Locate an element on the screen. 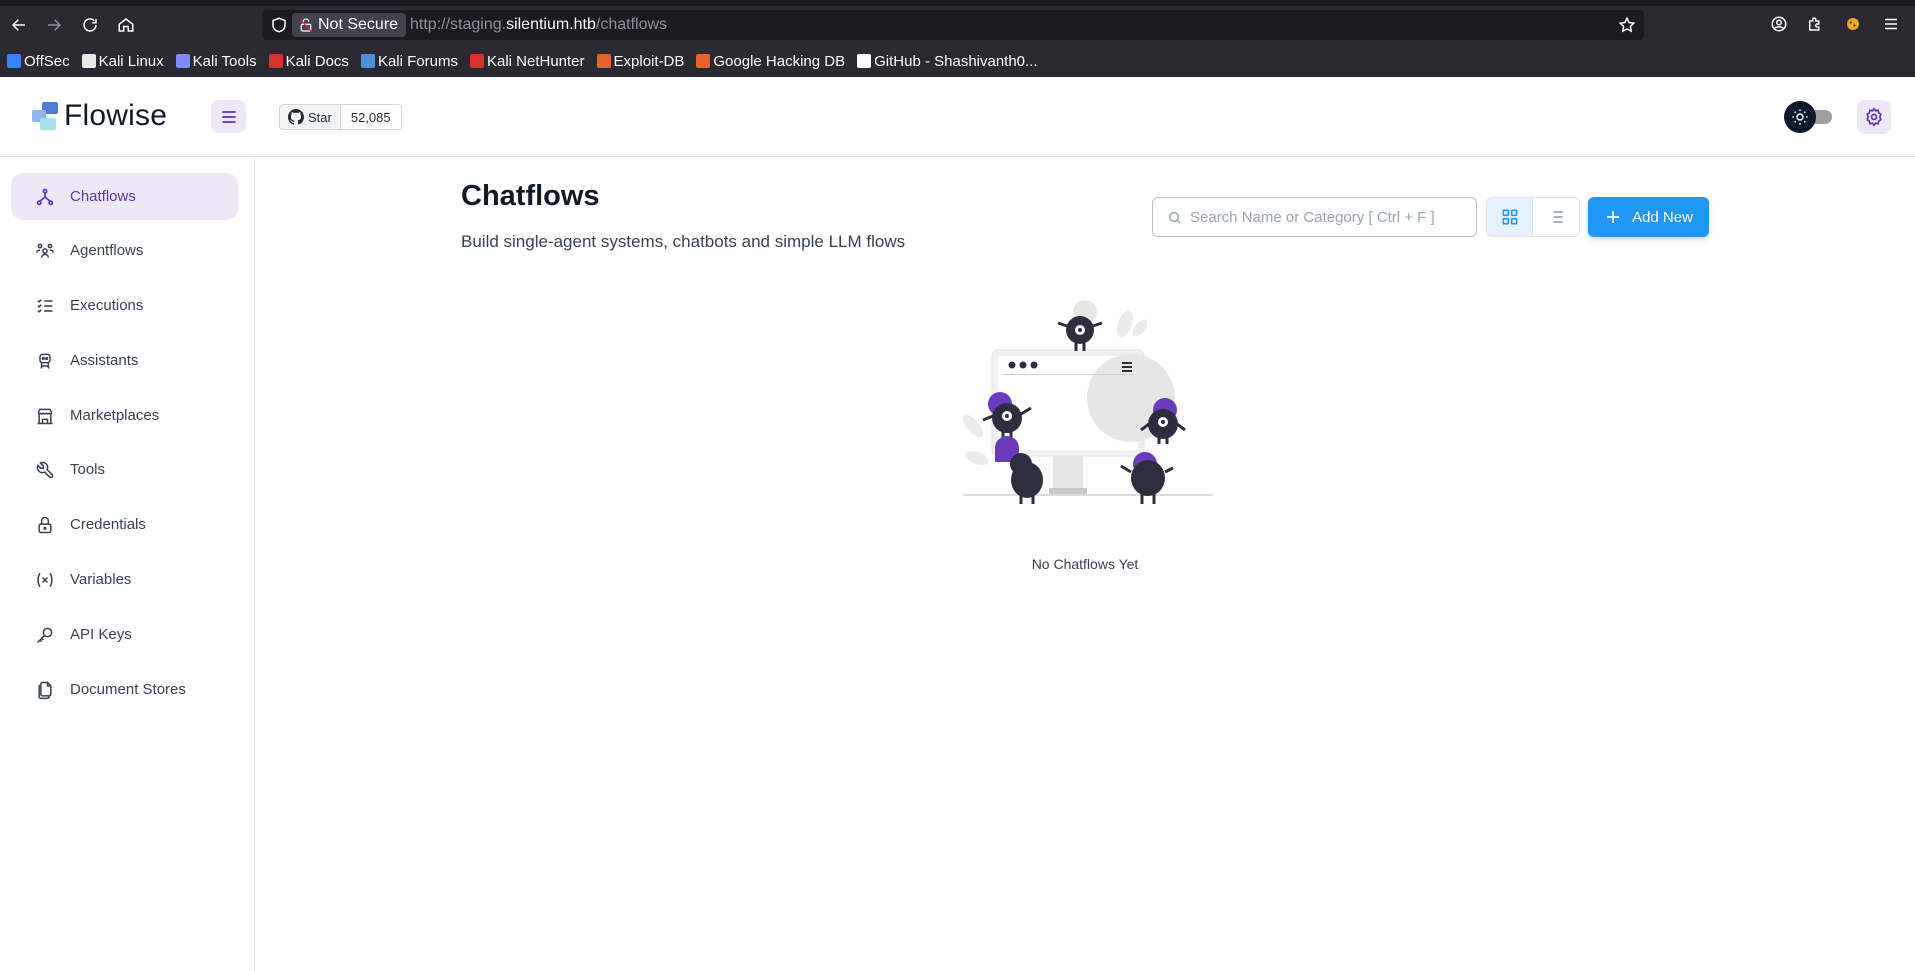 This screenshot has height=971, width=1915. hamburger-icon is located at coordinates (1891, 24).